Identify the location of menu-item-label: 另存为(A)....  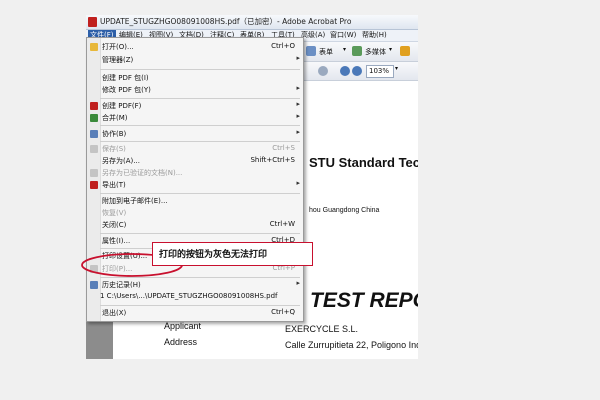
(121, 161).